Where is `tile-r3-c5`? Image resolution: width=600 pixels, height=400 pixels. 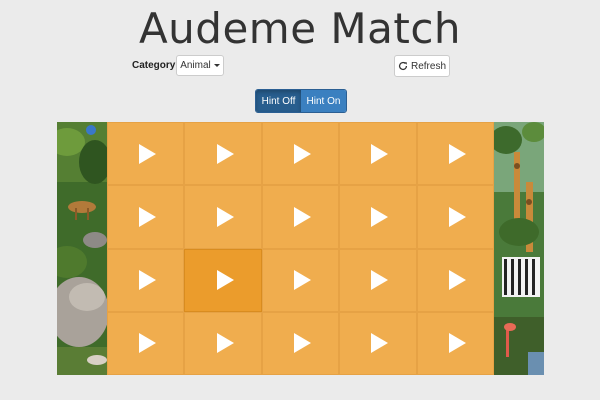
tile-r3-c5 is located at coordinates (455, 280).